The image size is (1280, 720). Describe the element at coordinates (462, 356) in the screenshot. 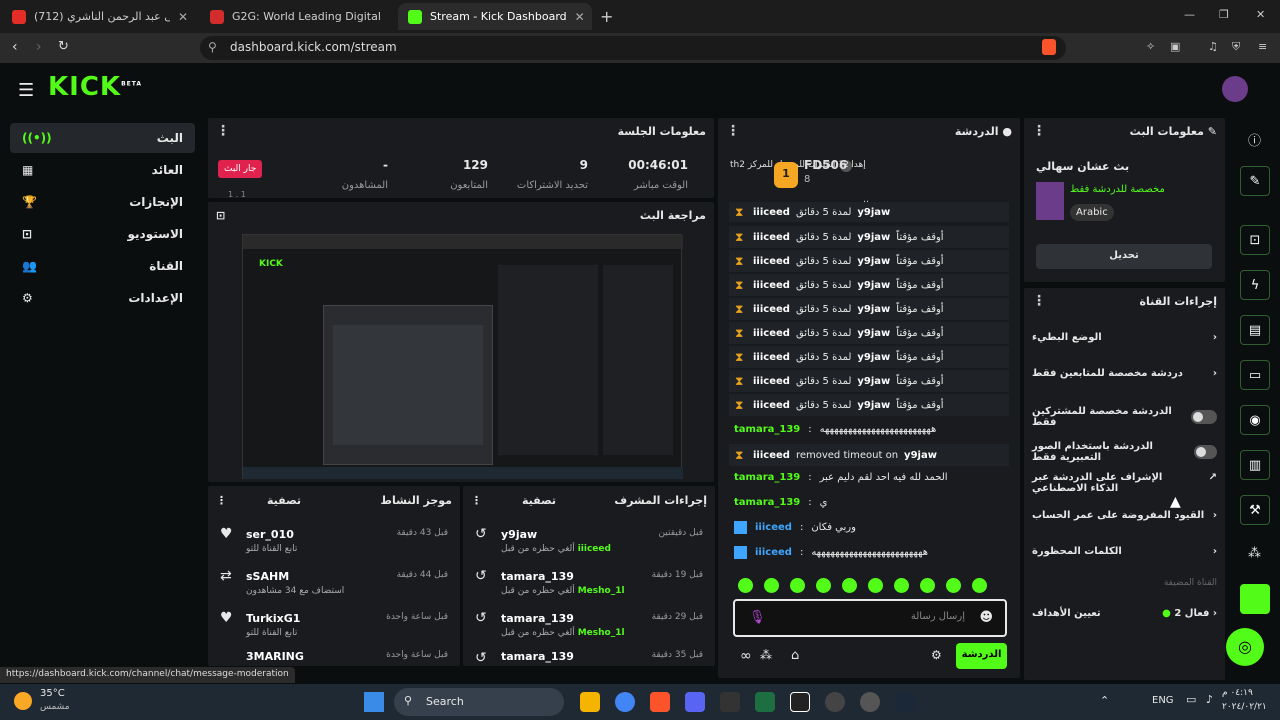

I see `stream-preview-video: KICK` at that location.